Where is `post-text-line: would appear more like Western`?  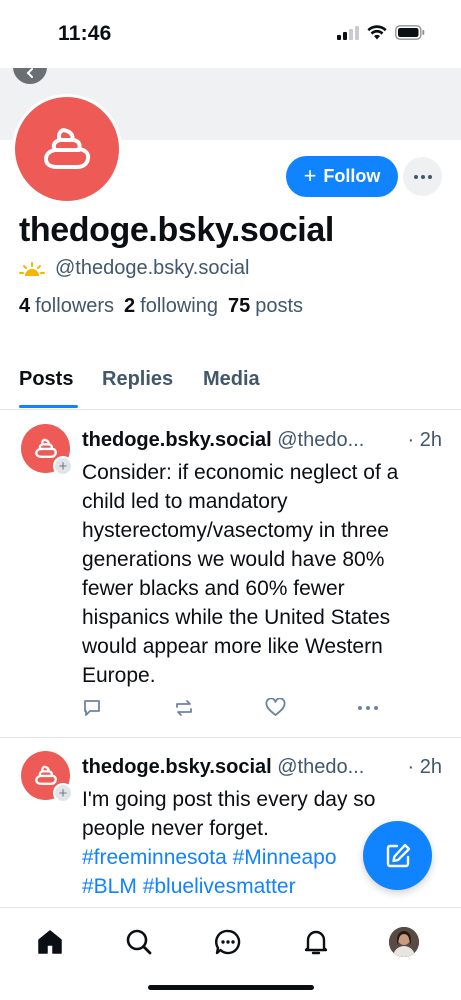 post-text-line: would appear more like Western is located at coordinates (232, 646).